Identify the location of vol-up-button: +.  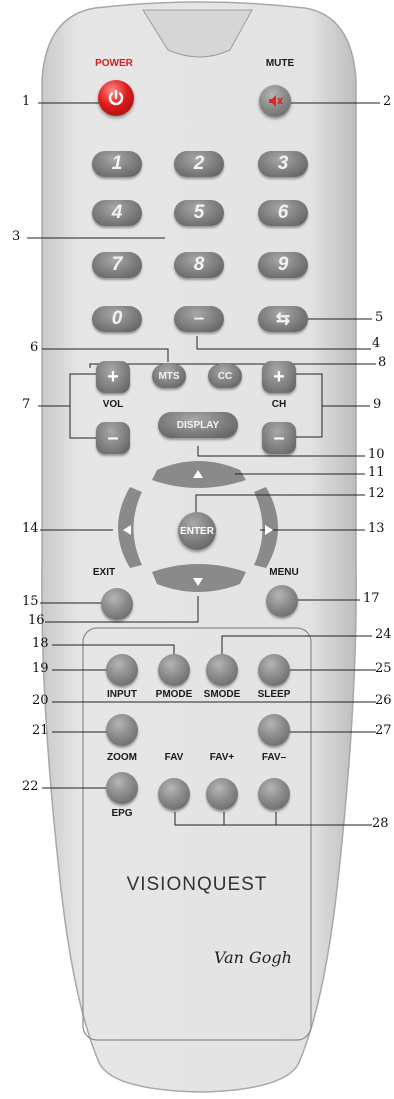
(113, 377).